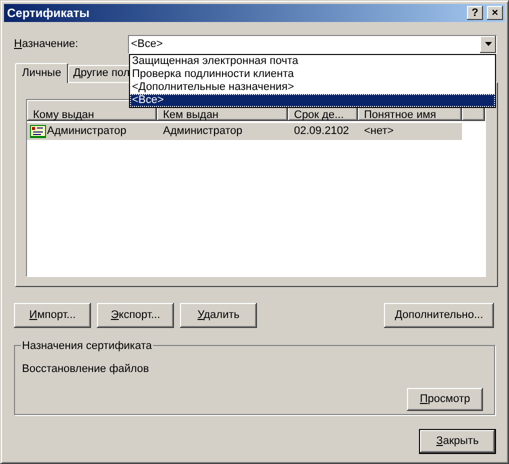  I want to click on list-row: Администратор Администратор 02.09.2102 <нет>, so click(244, 131).